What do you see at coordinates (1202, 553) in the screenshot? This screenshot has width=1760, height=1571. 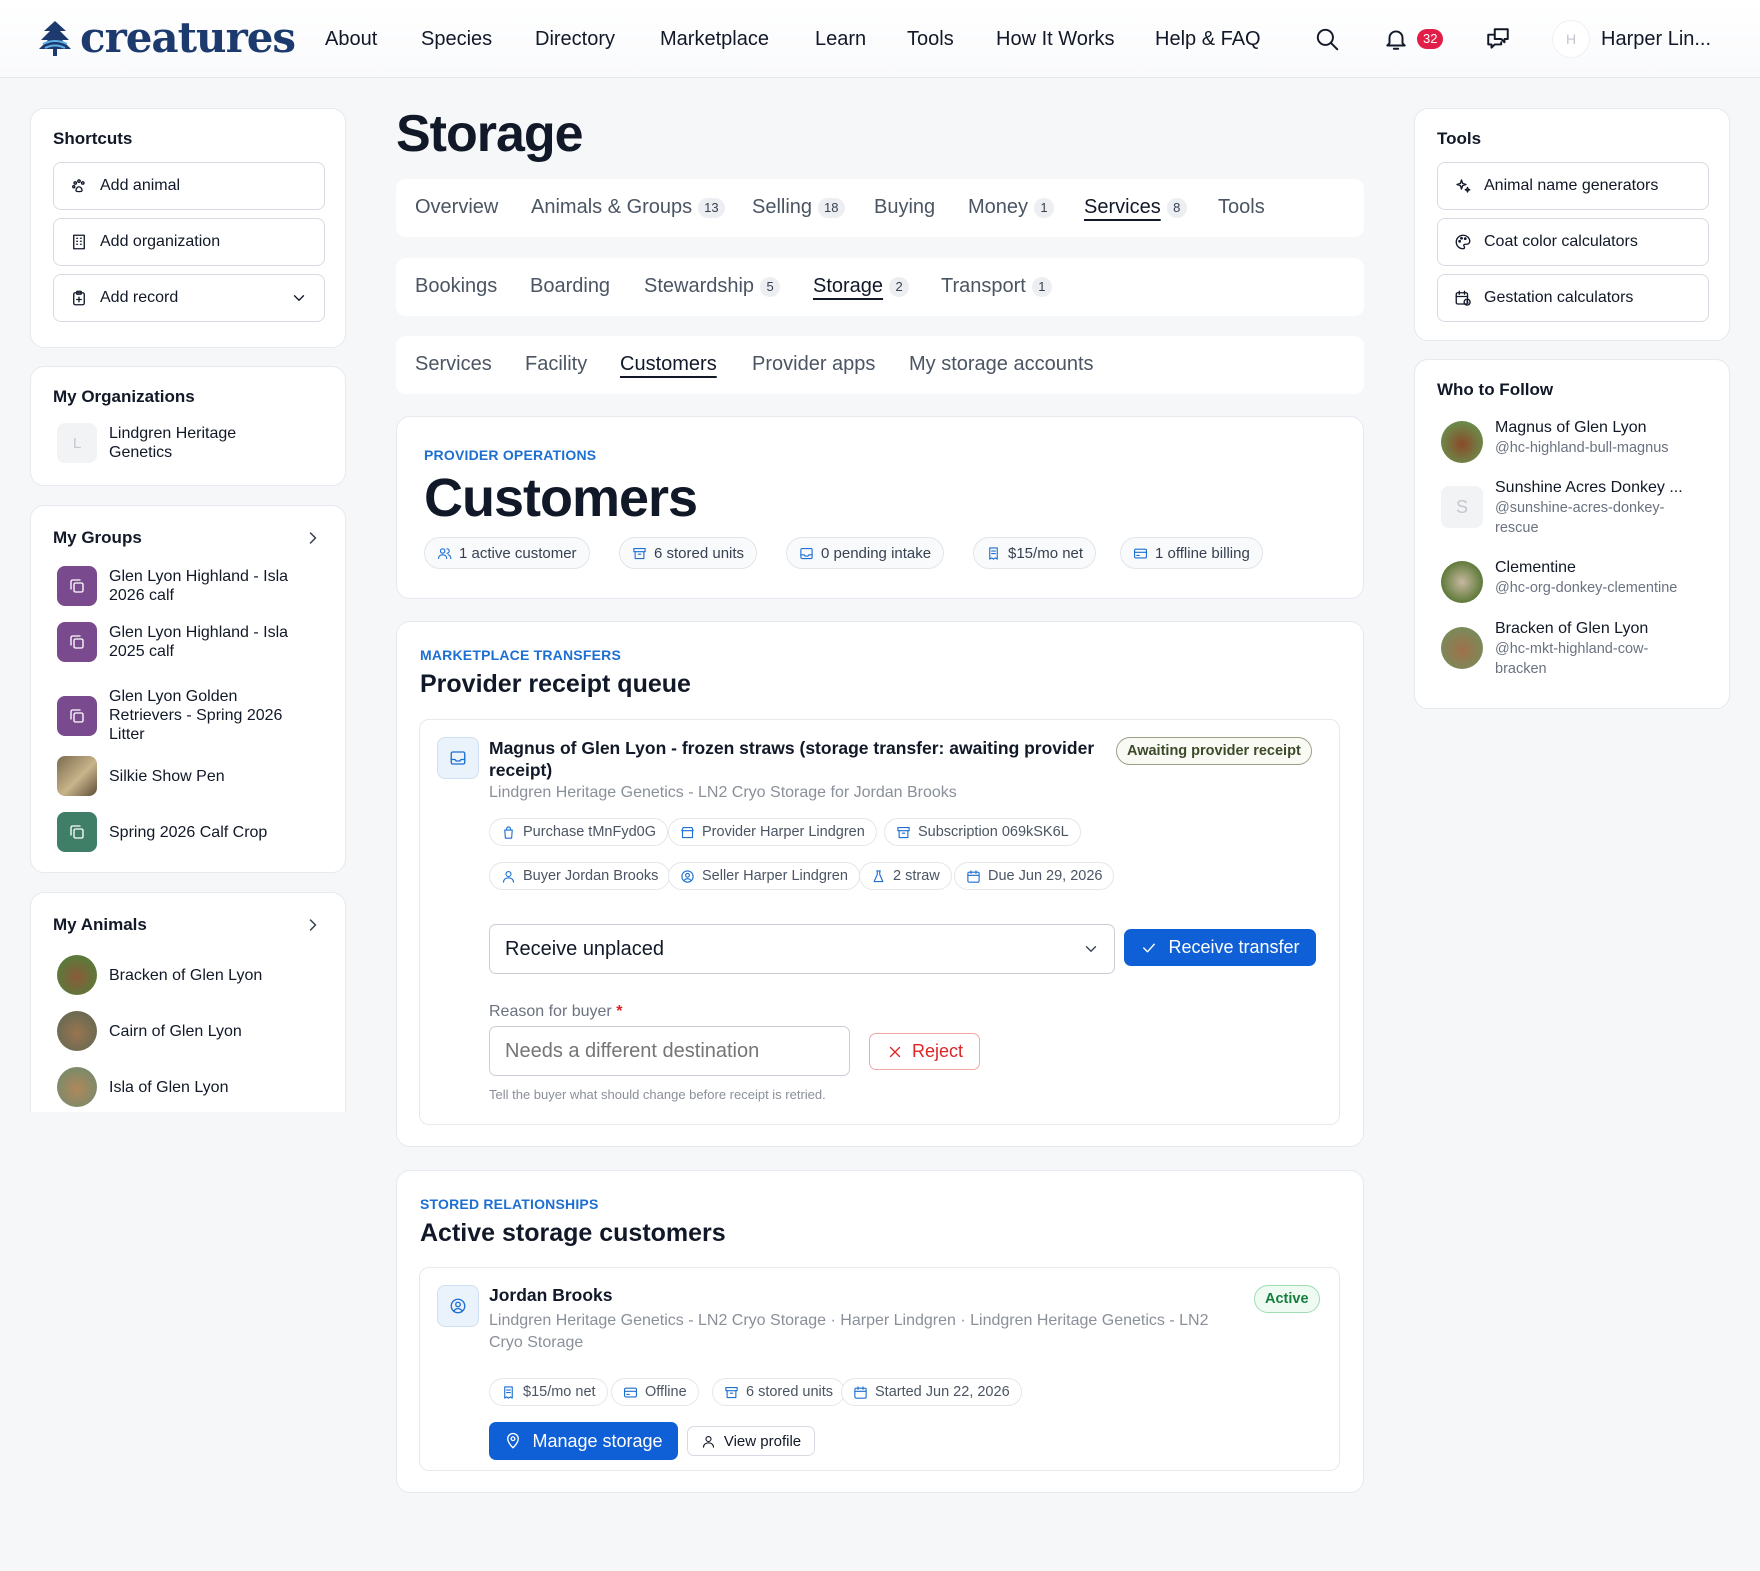 I see `stat-label: 1 offline billing` at bounding box center [1202, 553].